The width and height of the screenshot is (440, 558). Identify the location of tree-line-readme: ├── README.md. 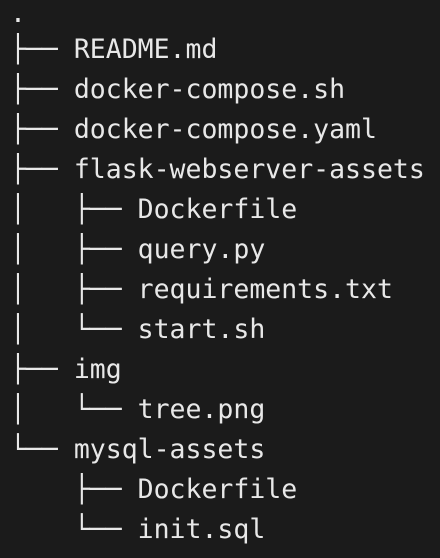
(113, 50).